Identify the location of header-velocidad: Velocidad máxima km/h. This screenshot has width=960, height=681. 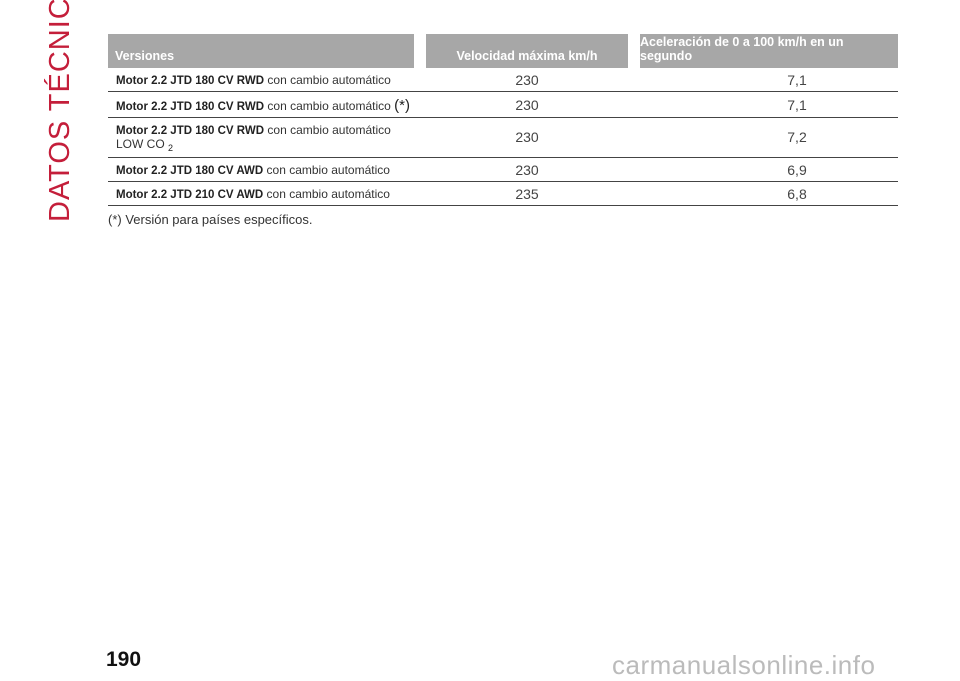
(527, 51).